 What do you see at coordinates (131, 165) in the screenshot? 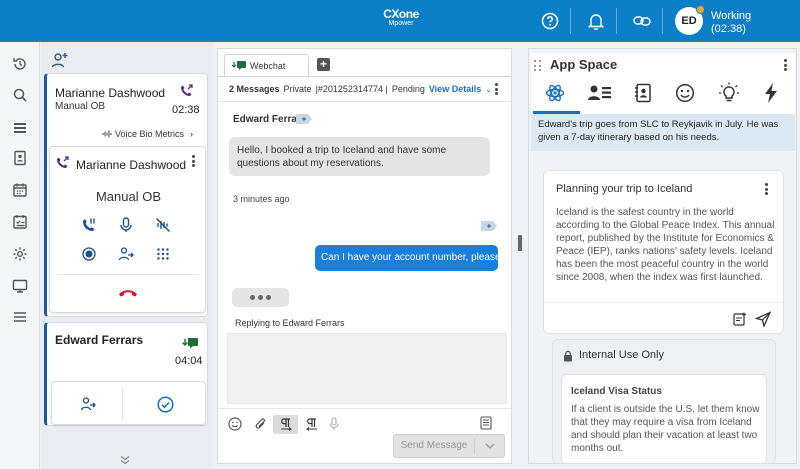
I see `call-controls-name: Marianne Dashwood` at bounding box center [131, 165].